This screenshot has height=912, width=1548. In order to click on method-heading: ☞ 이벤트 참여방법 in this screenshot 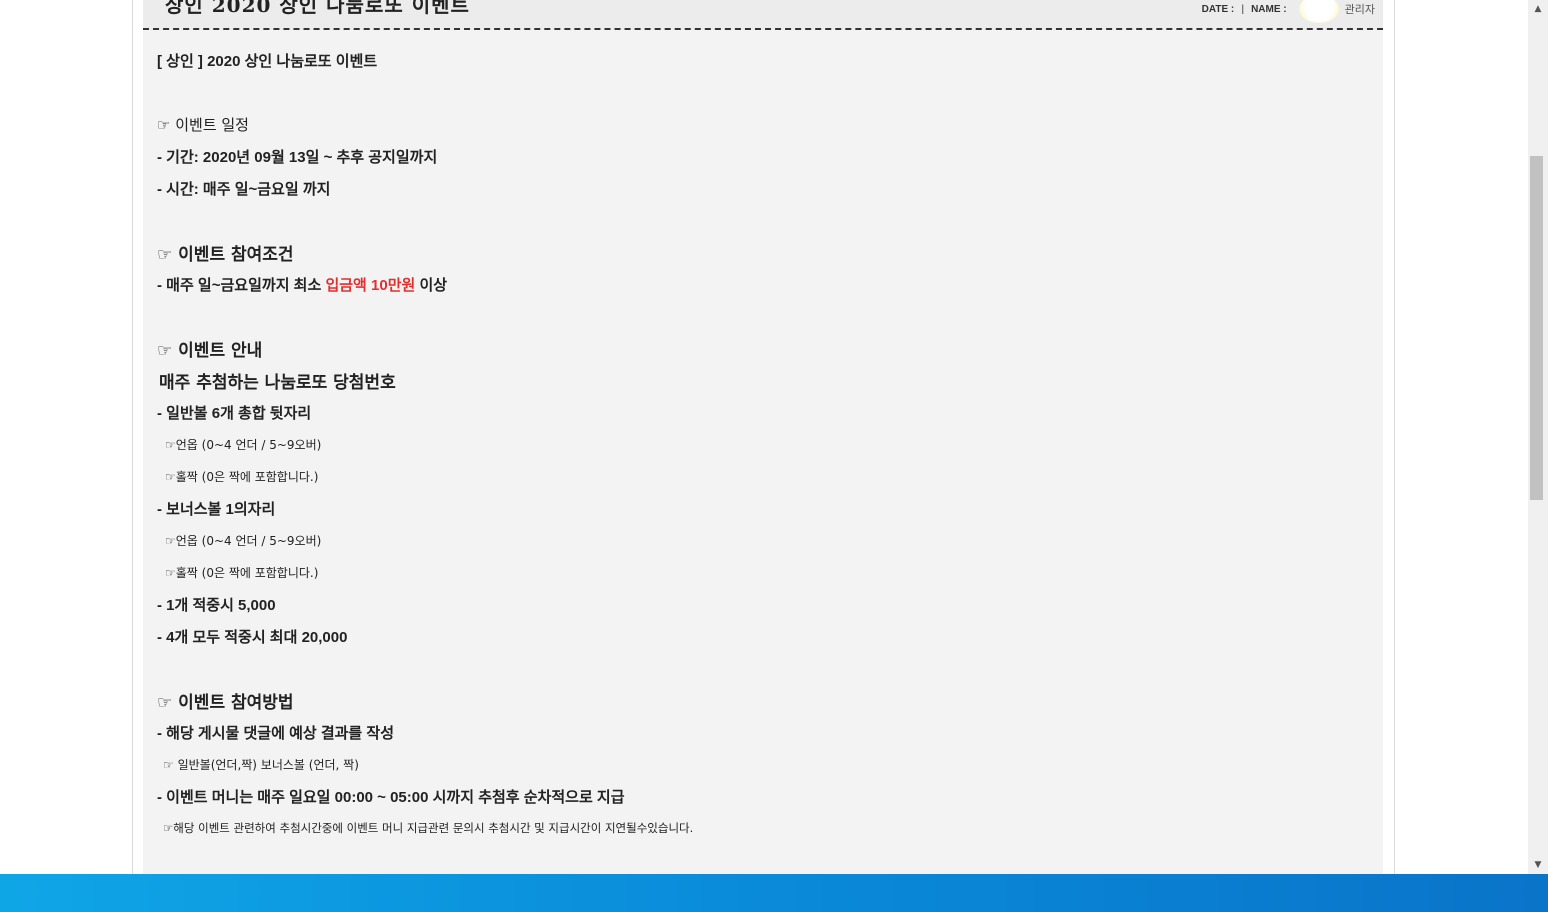, I will do `click(225, 703)`.